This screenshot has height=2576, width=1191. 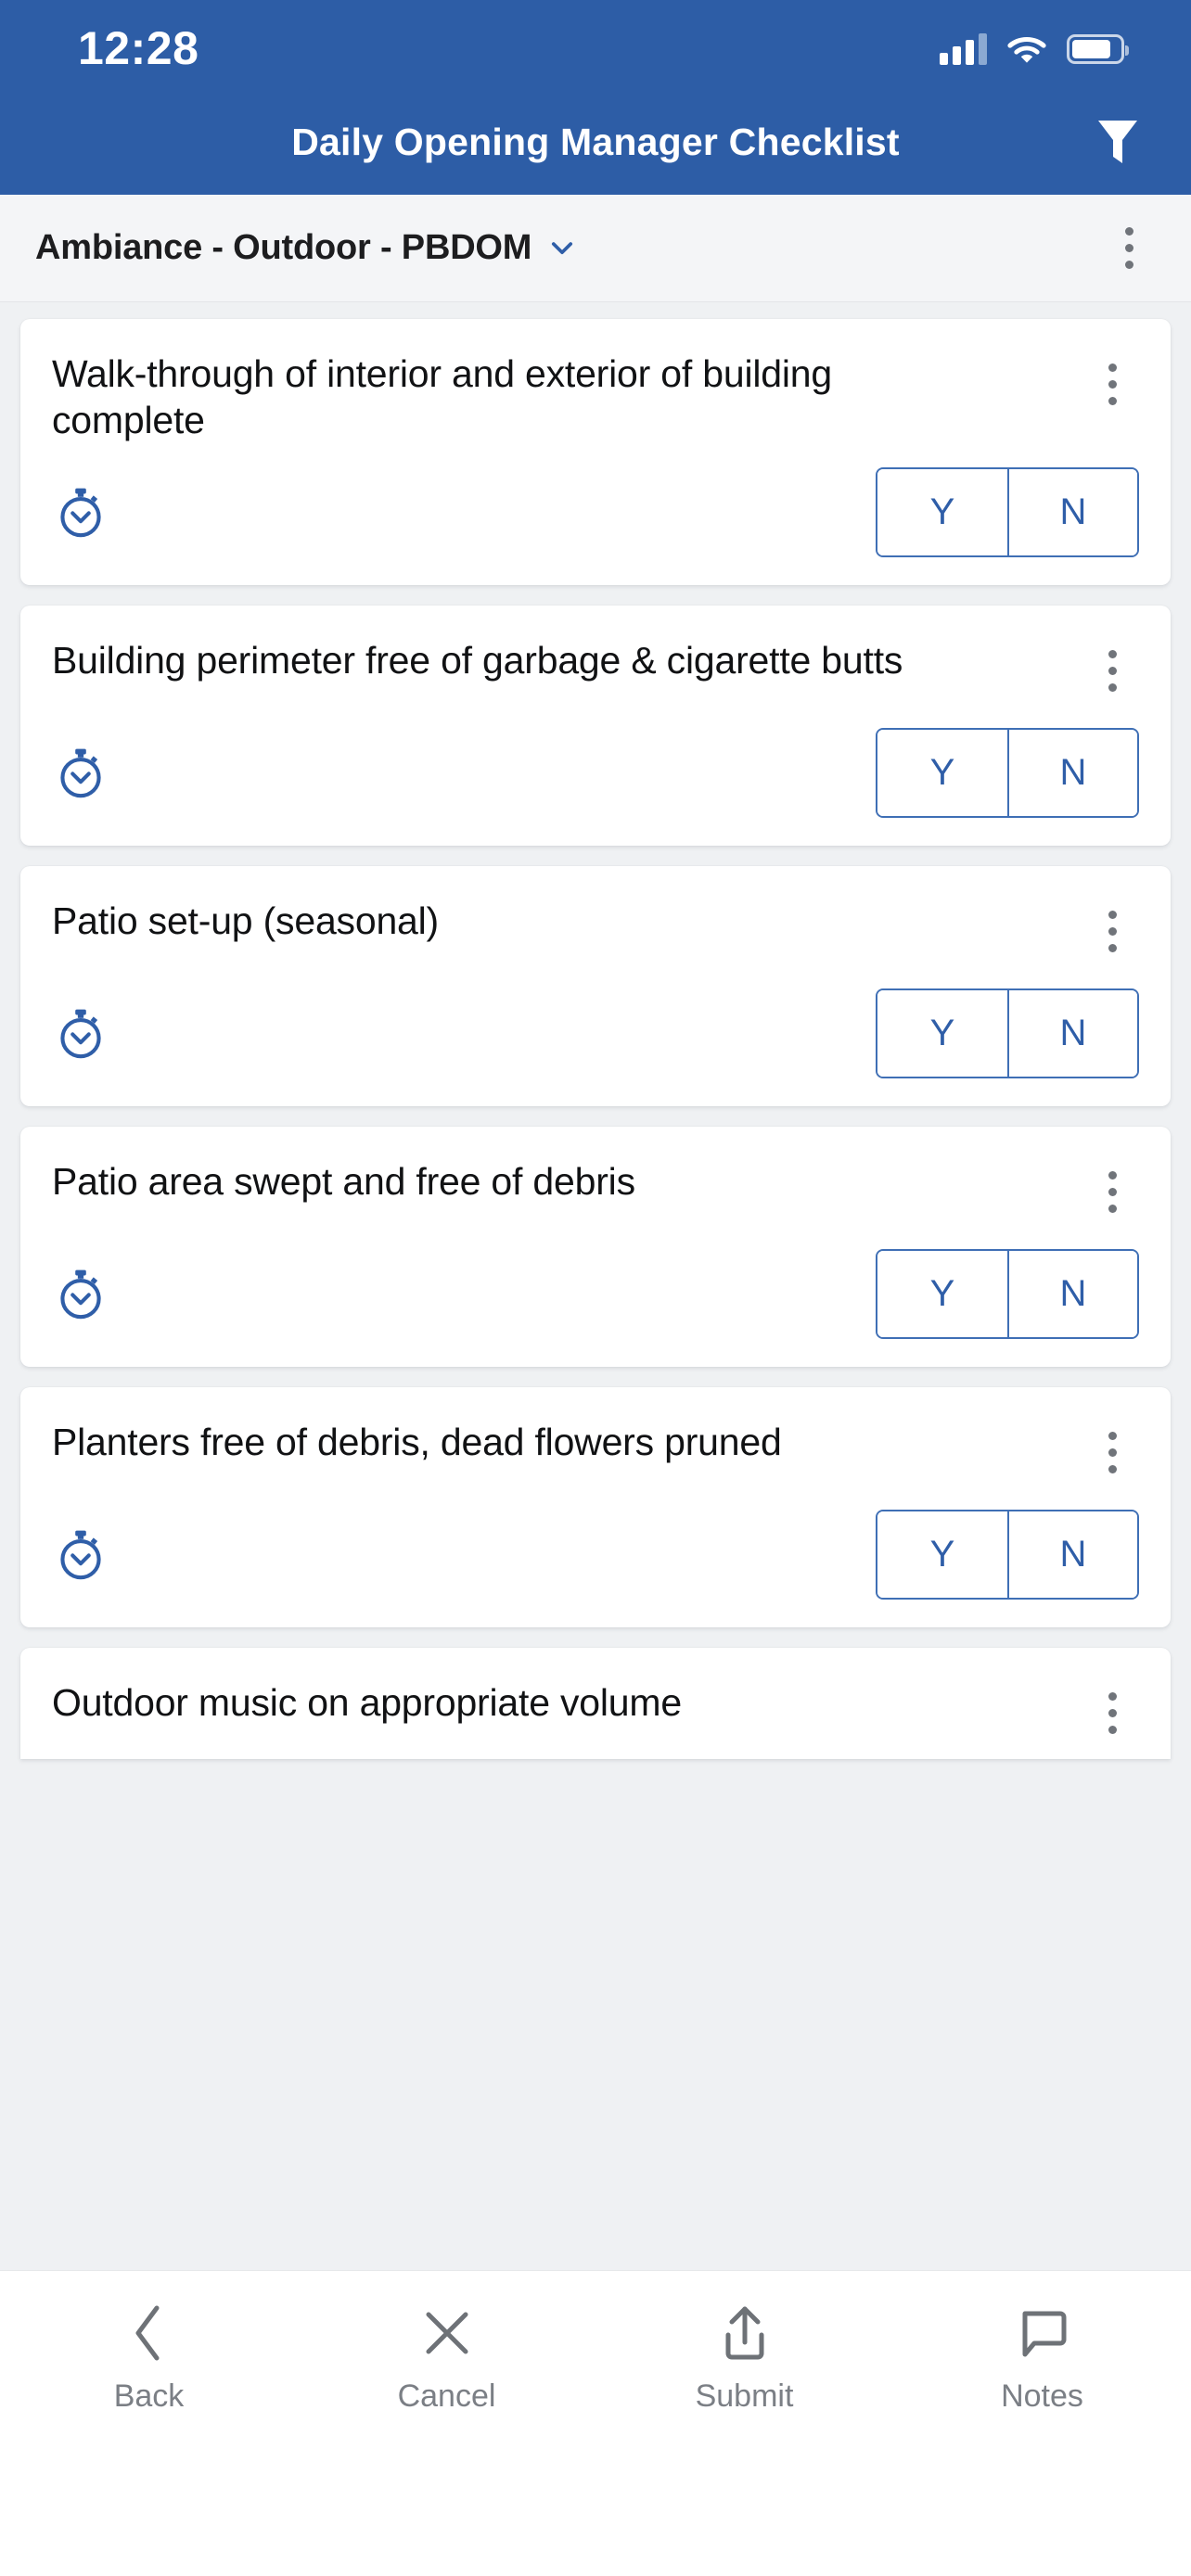 I want to click on nav-submit-label: Submit, so click(x=744, y=2396).